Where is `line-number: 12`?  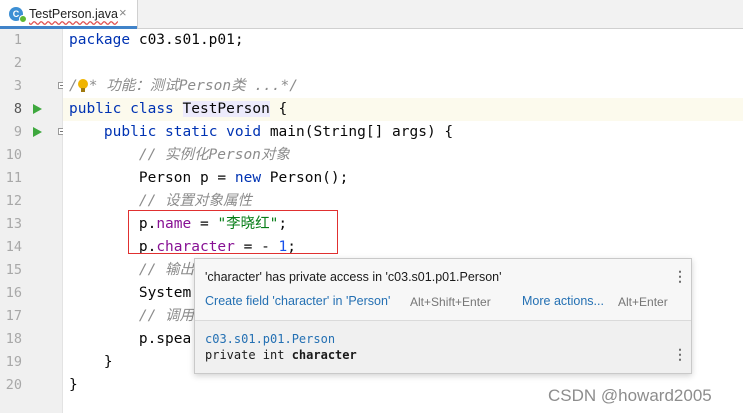
line-number: 12 is located at coordinates (13, 201).